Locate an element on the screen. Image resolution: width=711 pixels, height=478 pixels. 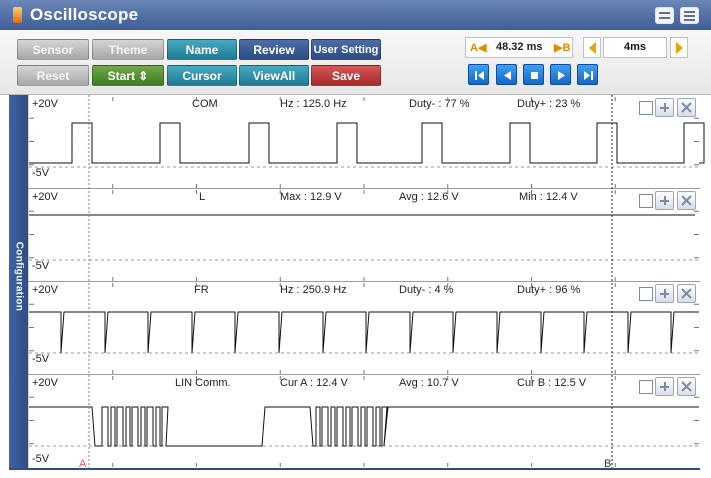
channel-measure-3: Duty+ : 23 % is located at coordinates (549, 104).